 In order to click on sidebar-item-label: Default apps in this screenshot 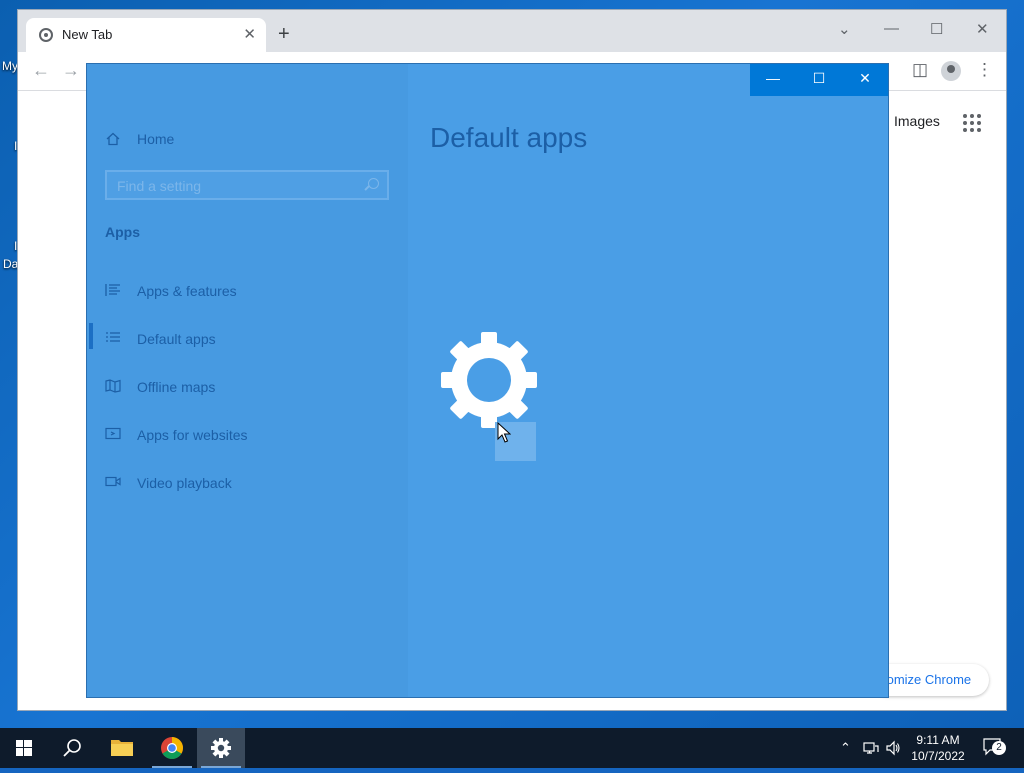, I will do `click(176, 339)`.